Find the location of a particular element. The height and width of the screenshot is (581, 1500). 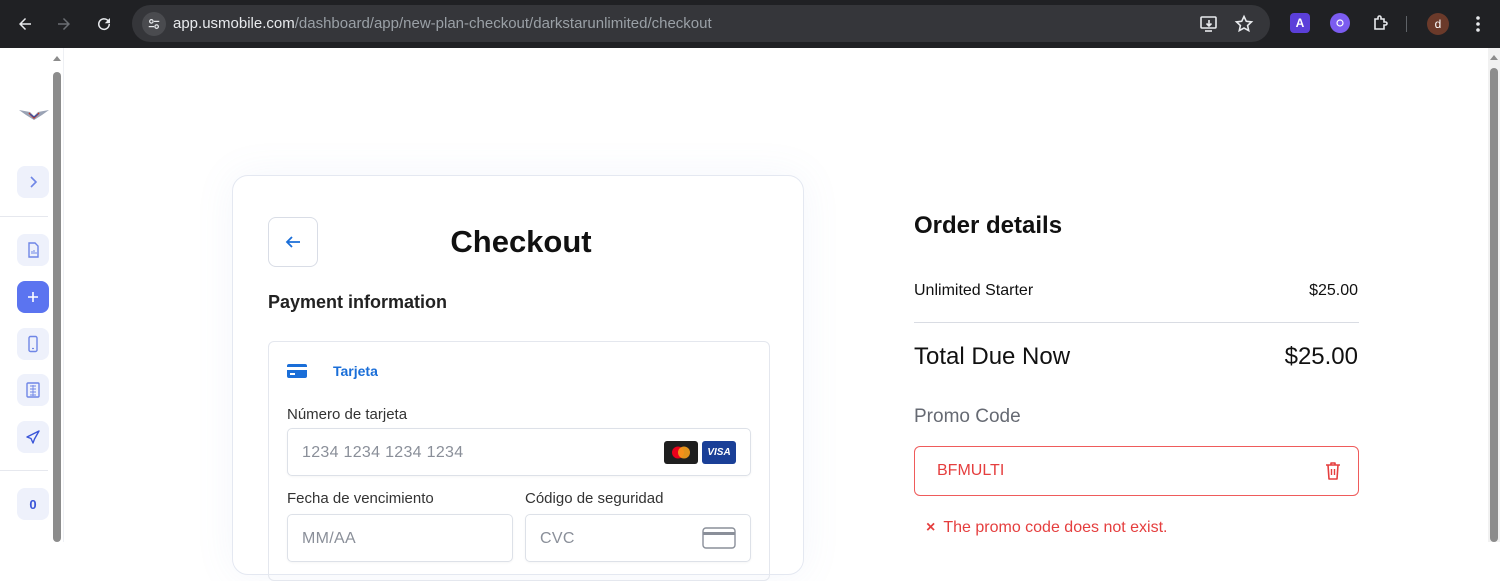

sidebar-item-travel is located at coordinates (33, 437).